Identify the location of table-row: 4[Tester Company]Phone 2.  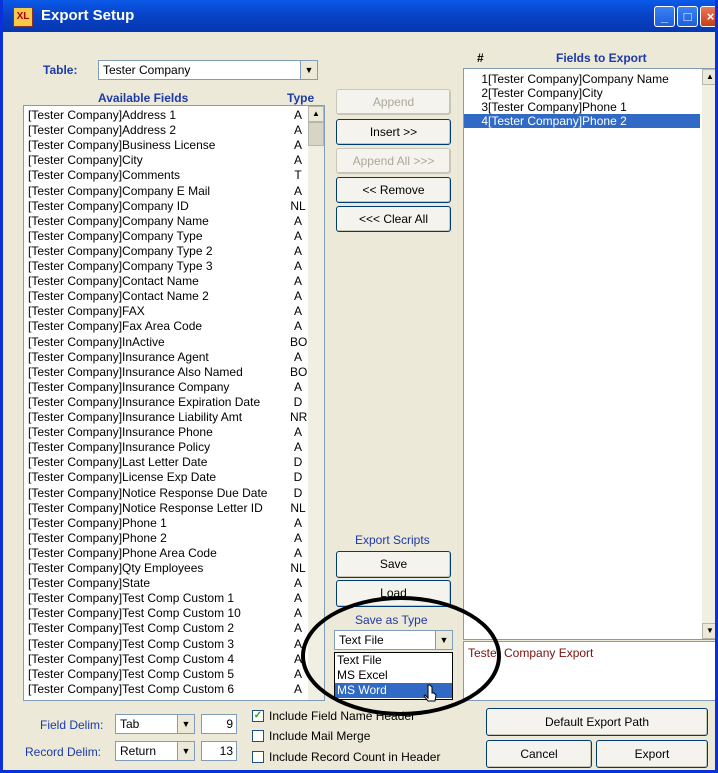
(582, 121).